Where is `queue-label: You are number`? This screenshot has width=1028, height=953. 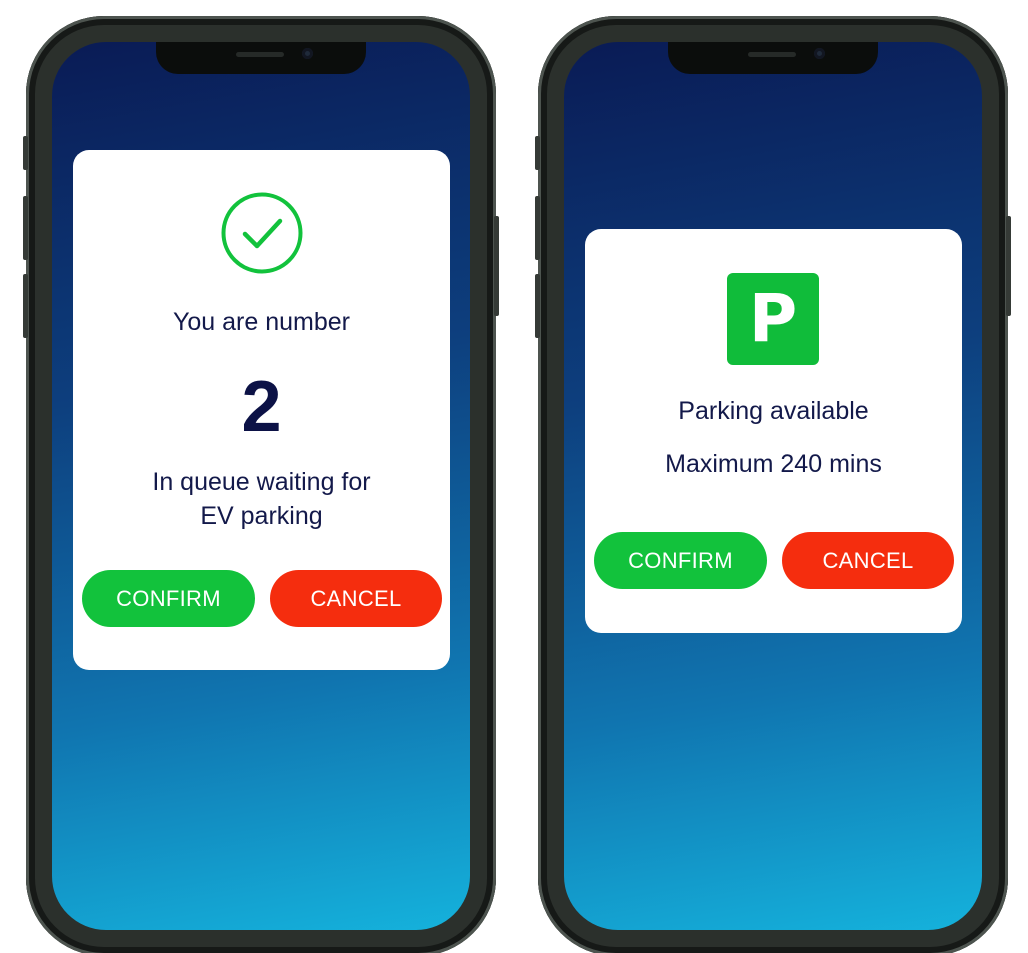 queue-label: You are number is located at coordinates (261, 322).